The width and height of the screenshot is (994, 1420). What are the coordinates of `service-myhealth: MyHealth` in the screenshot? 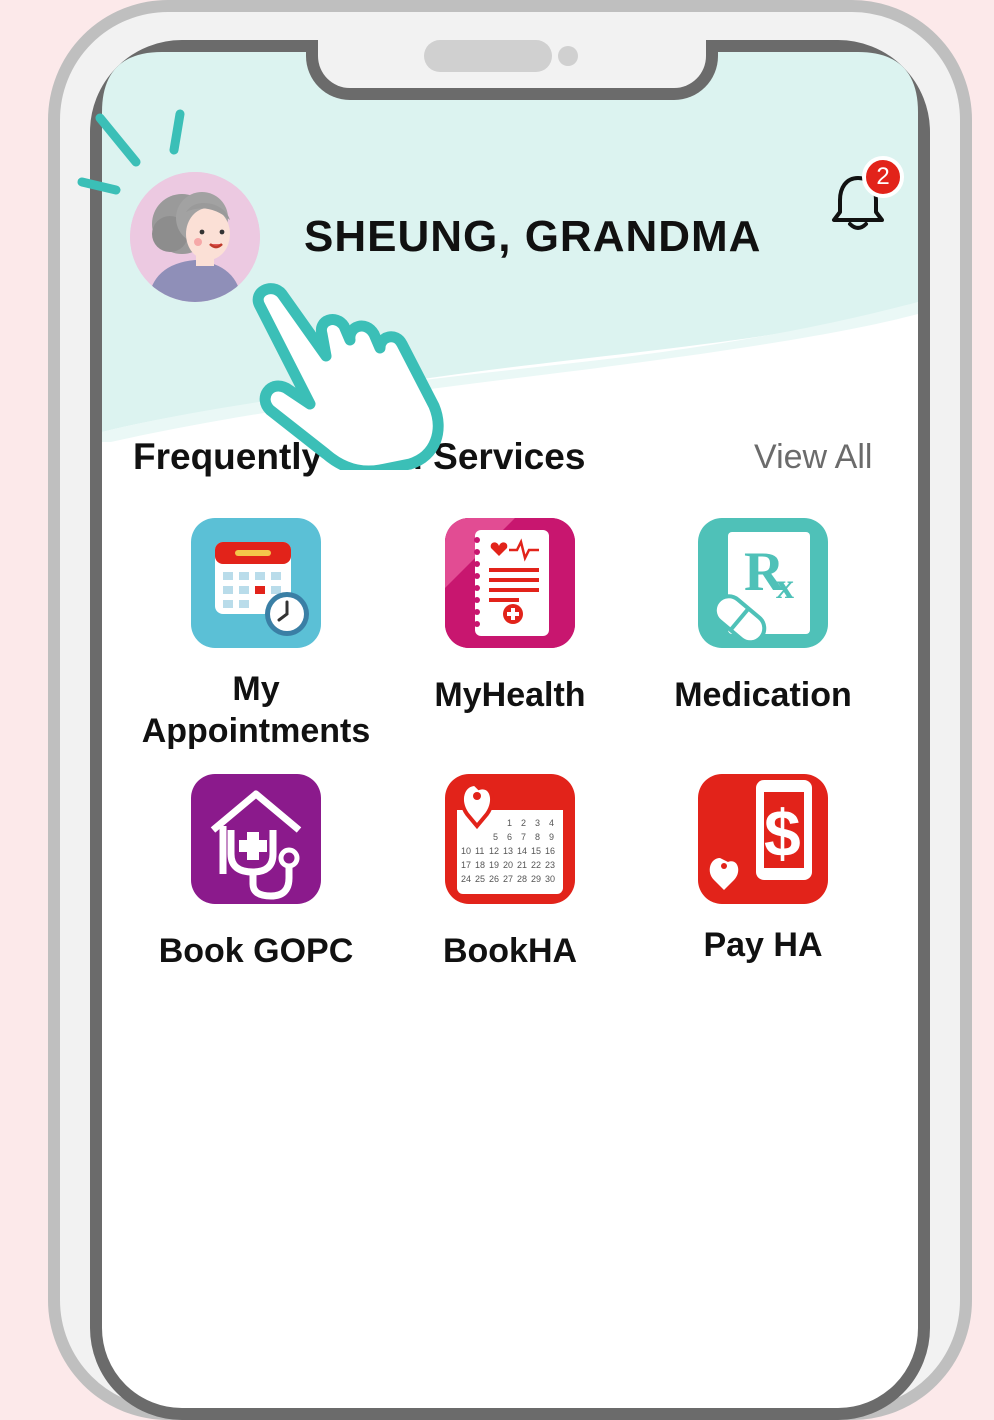 It's located at (510, 617).